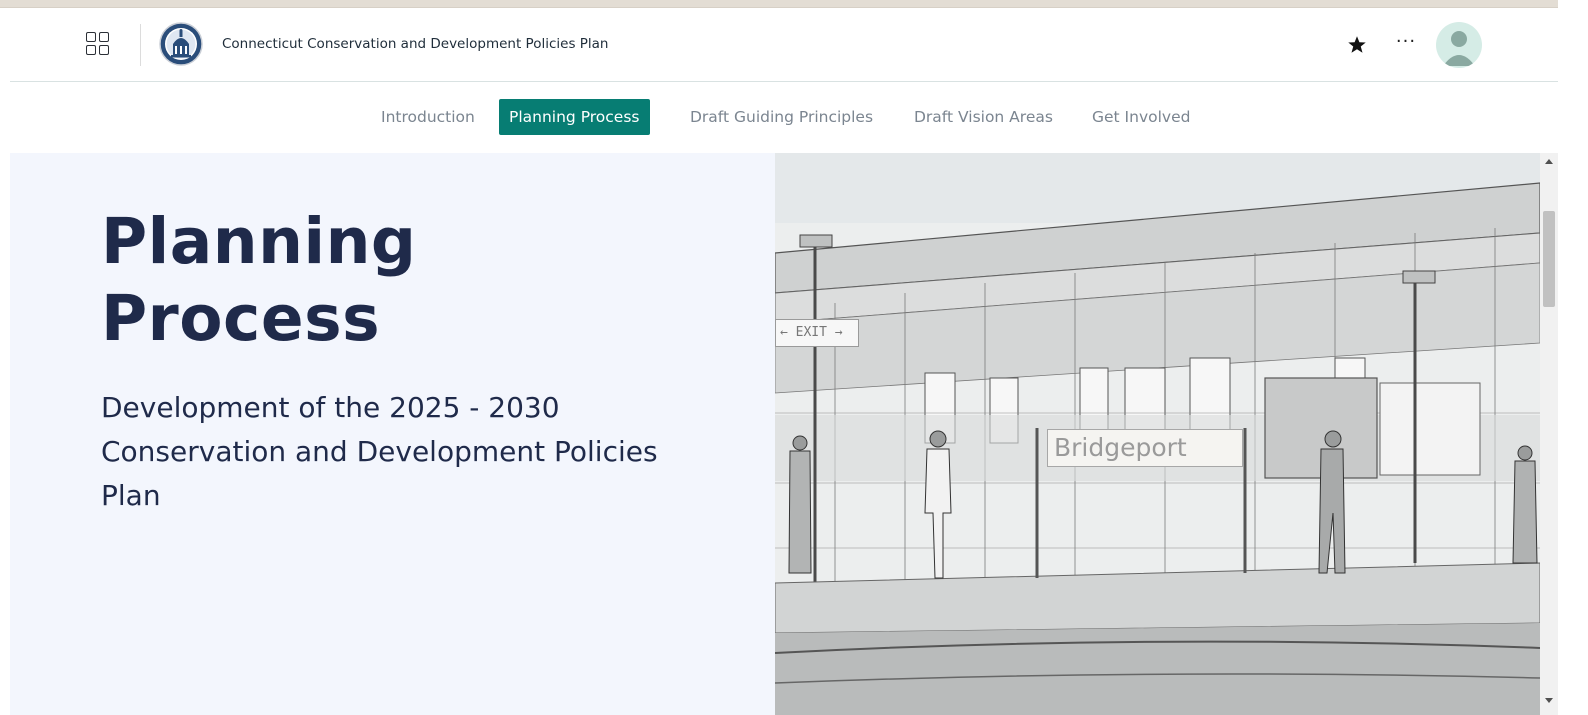 Image resolution: width=1588 pixels, height=715 pixels. What do you see at coordinates (1549, 434) in the screenshot?
I see `vertical-scrollbar` at bounding box center [1549, 434].